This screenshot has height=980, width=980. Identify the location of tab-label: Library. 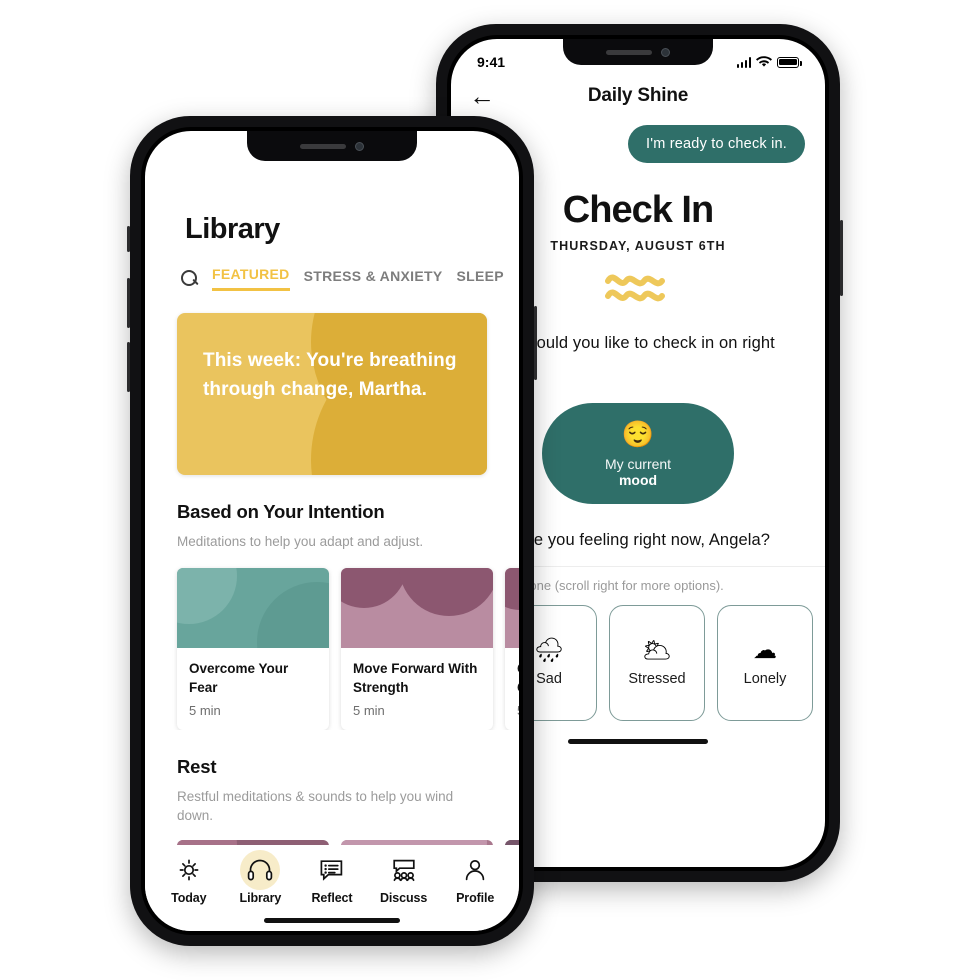
(260, 898).